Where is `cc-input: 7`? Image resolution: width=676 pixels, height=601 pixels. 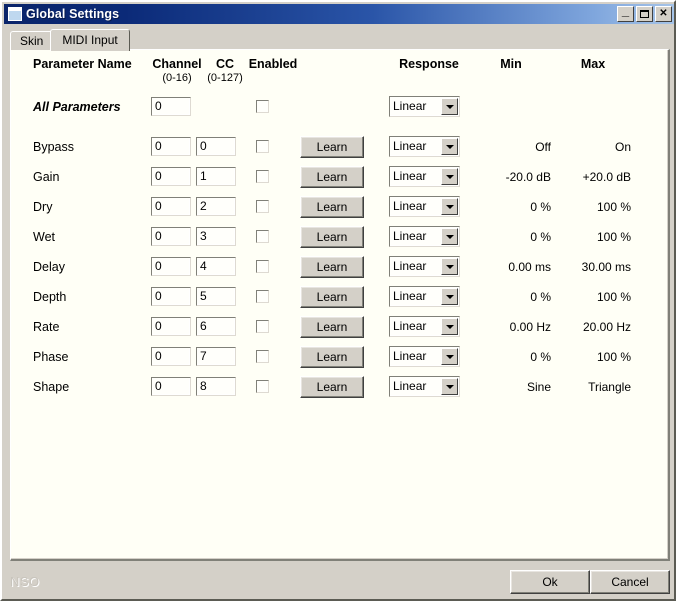 cc-input: 7 is located at coordinates (216, 356).